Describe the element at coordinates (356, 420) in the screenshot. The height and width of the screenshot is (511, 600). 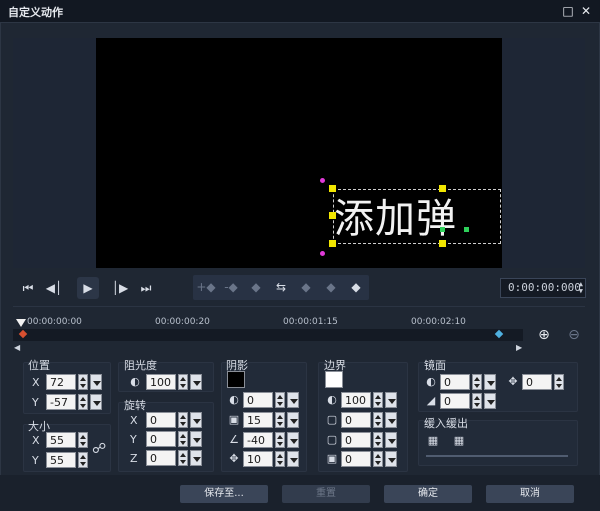
I see `border-width-input: 0` at that location.